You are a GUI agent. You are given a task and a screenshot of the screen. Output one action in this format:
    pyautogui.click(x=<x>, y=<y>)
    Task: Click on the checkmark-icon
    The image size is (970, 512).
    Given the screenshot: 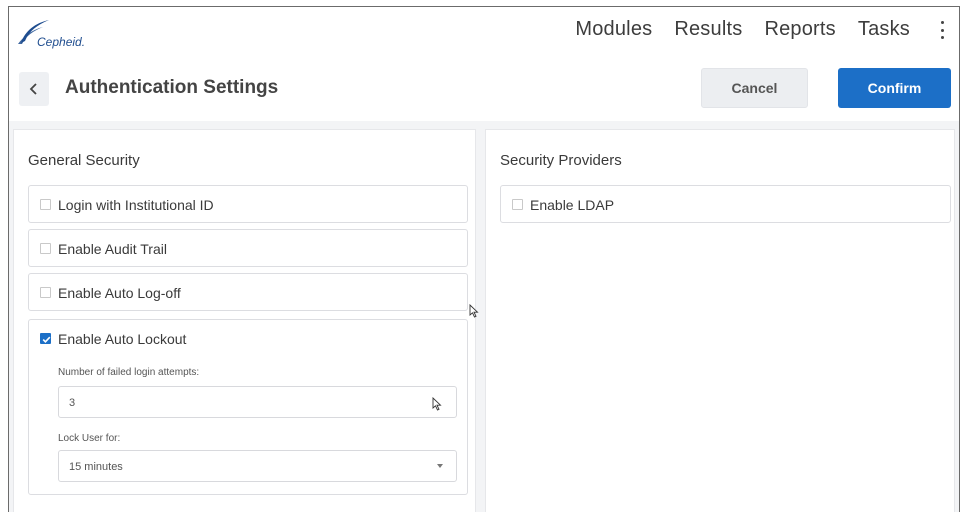 What is the action you would take?
    pyautogui.click(x=46, y=339)
    